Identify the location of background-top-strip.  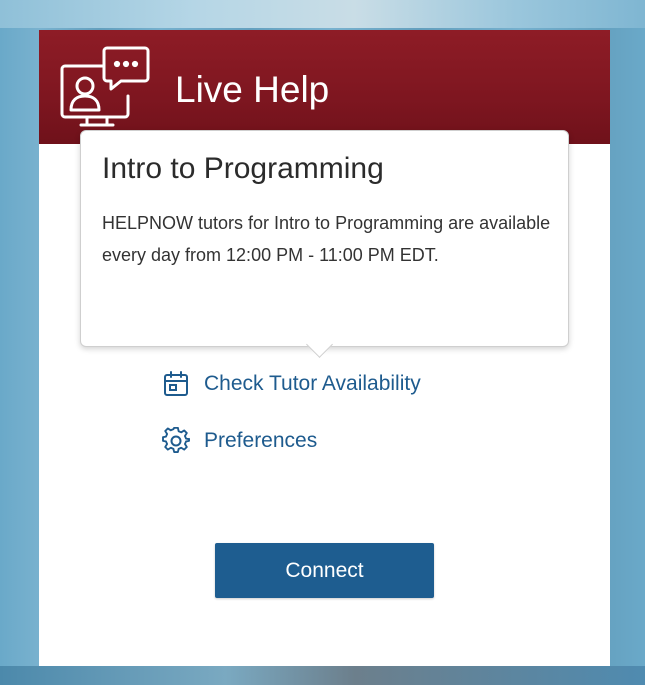
(322, 14).